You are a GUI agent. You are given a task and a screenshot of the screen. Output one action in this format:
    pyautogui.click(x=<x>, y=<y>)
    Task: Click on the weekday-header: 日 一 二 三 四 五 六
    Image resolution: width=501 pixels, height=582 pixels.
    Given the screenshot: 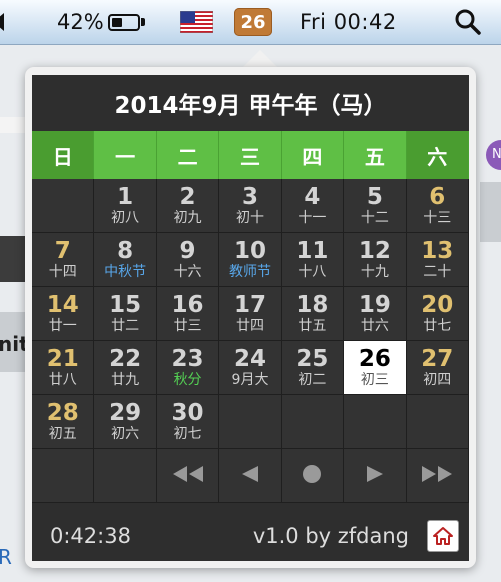 What is the action you would take?
    pyautogui.click(x=250, y=155)
    